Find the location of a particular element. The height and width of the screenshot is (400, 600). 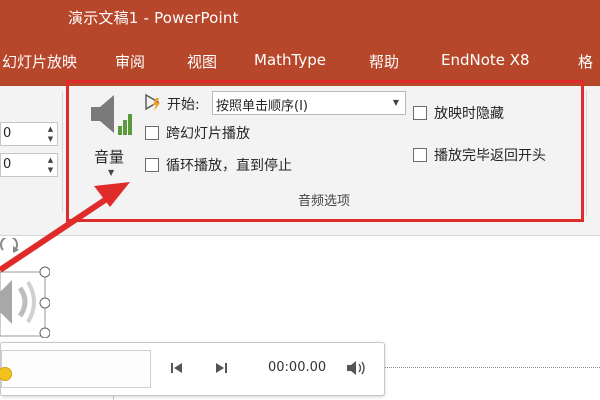

fade-out-spinner: 0 ▲ ▼ is located at coordinates (29, 165).